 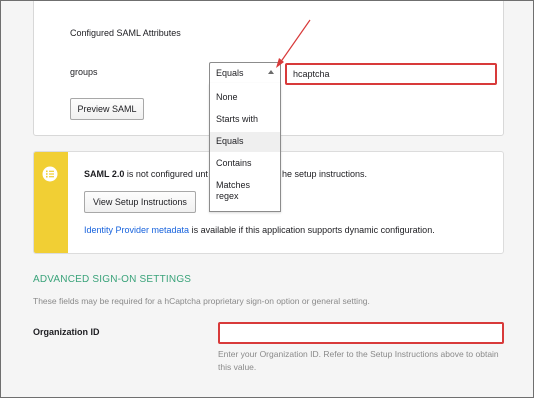 I want to click on filter-select-value: Equals, so click(x=230, y=73).